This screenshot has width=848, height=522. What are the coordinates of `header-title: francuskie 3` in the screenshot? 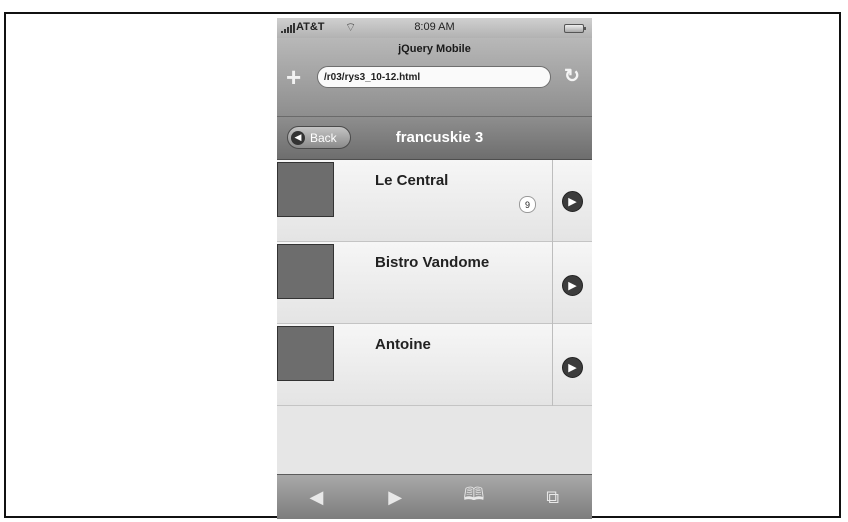 It's located at (439, 137).